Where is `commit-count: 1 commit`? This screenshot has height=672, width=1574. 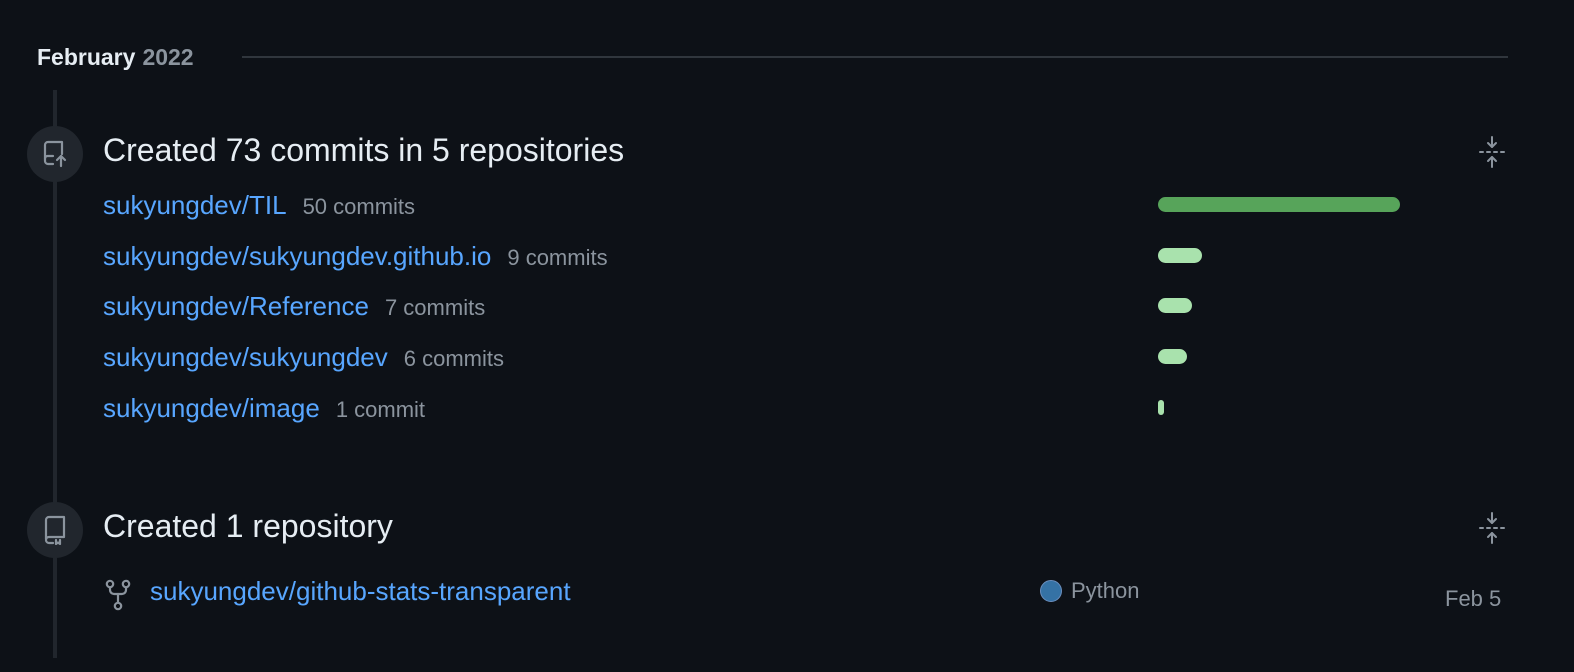
commit-count: 1 commit is located at coordinates (380, 409).